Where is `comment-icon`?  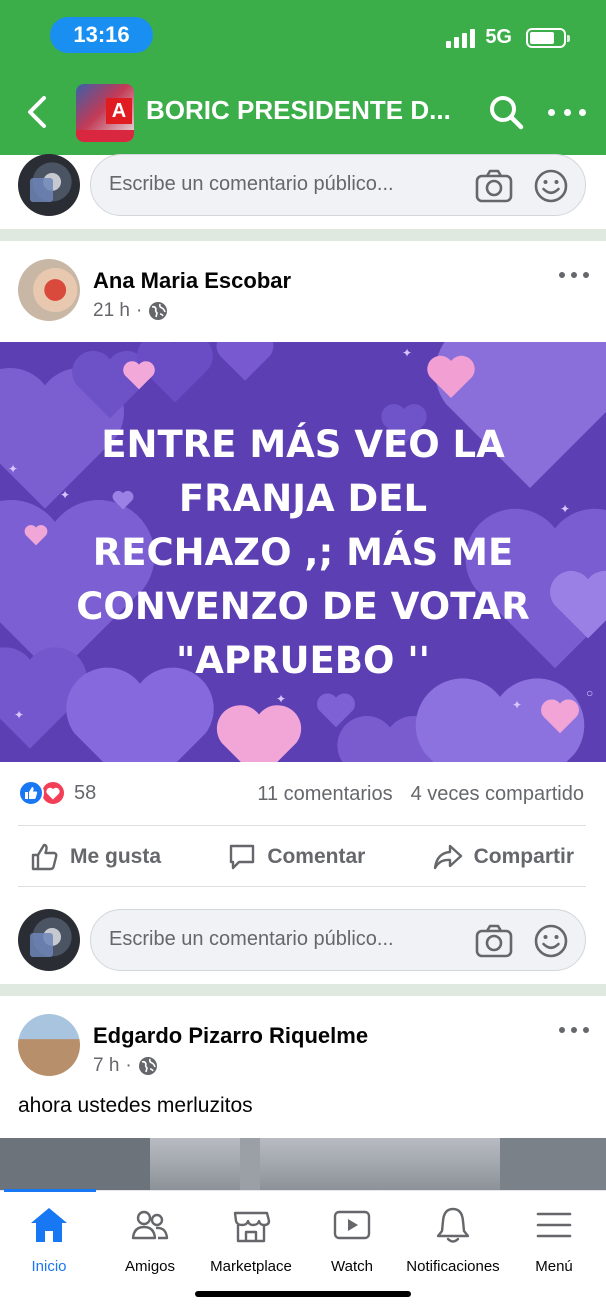
comment-icon is located at coordinates (242, 857).